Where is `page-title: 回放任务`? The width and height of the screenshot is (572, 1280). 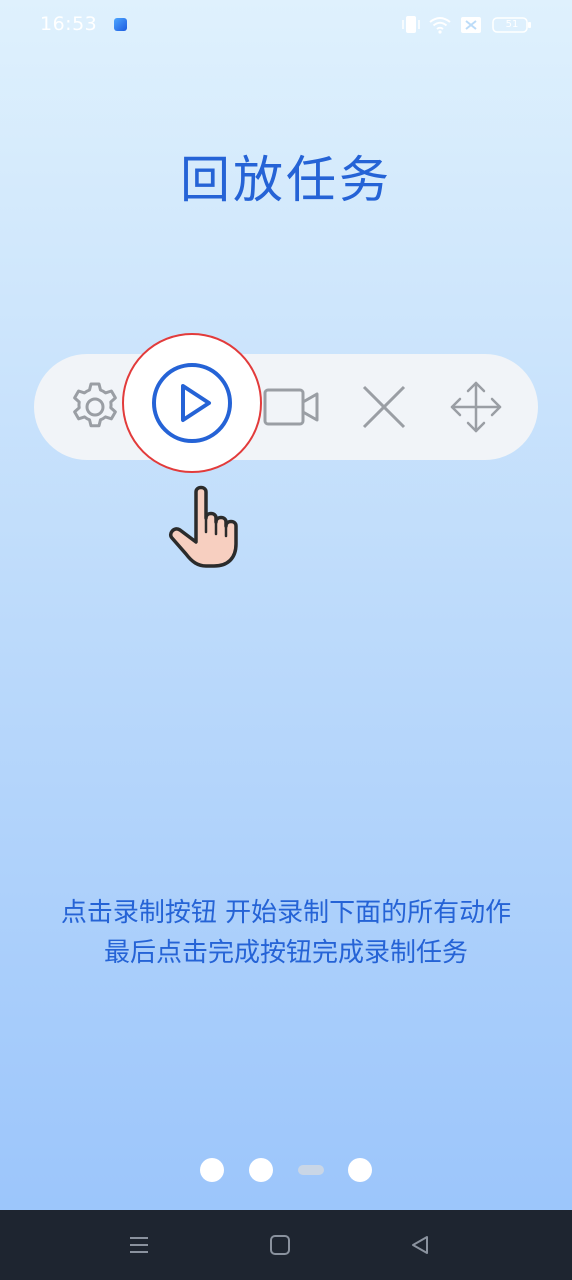 page-title: 回放任务 is located at coordinates (286, 180).